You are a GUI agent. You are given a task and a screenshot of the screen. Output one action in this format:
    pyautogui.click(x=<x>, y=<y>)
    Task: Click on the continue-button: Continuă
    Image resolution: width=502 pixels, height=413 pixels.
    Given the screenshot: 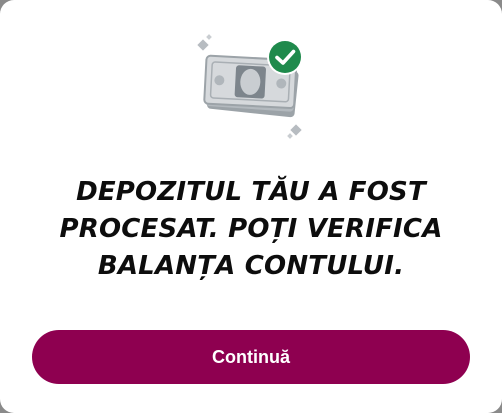 What is the action you would take?
    pyautogui.click(x=251, y=357)
    